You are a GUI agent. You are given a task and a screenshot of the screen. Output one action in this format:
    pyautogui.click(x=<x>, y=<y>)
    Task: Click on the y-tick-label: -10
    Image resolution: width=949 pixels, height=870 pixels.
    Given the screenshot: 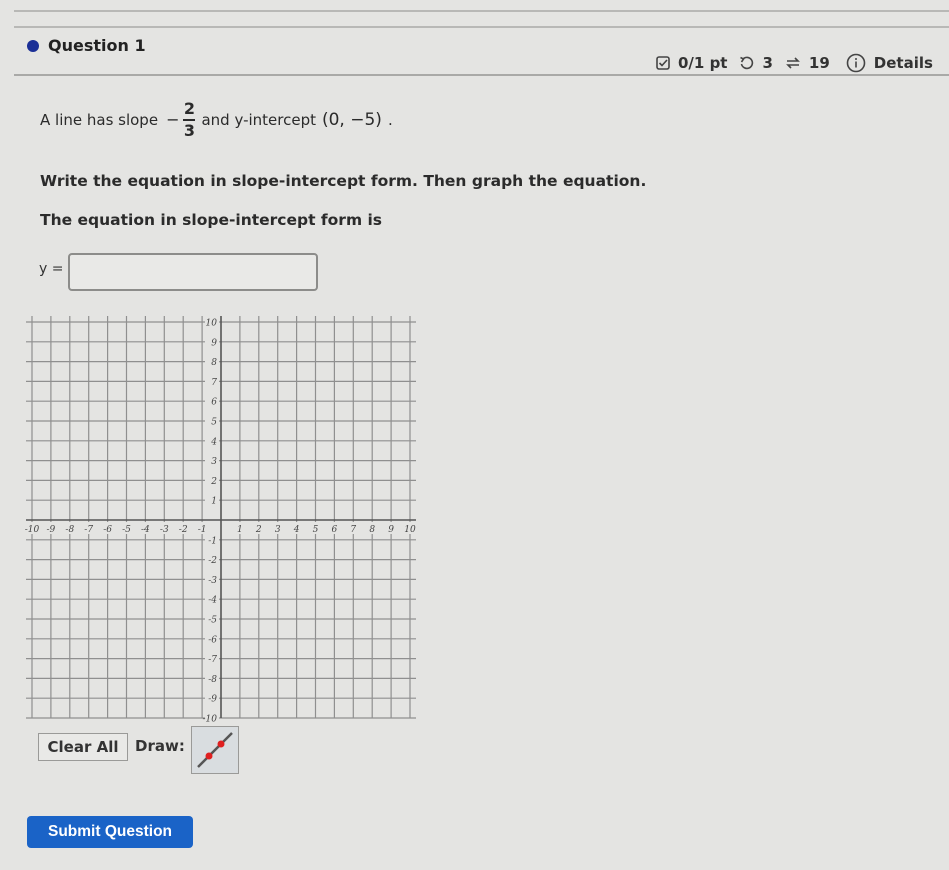 What is the action you would take?
    pyautogui.click(x=210, y=719)
    